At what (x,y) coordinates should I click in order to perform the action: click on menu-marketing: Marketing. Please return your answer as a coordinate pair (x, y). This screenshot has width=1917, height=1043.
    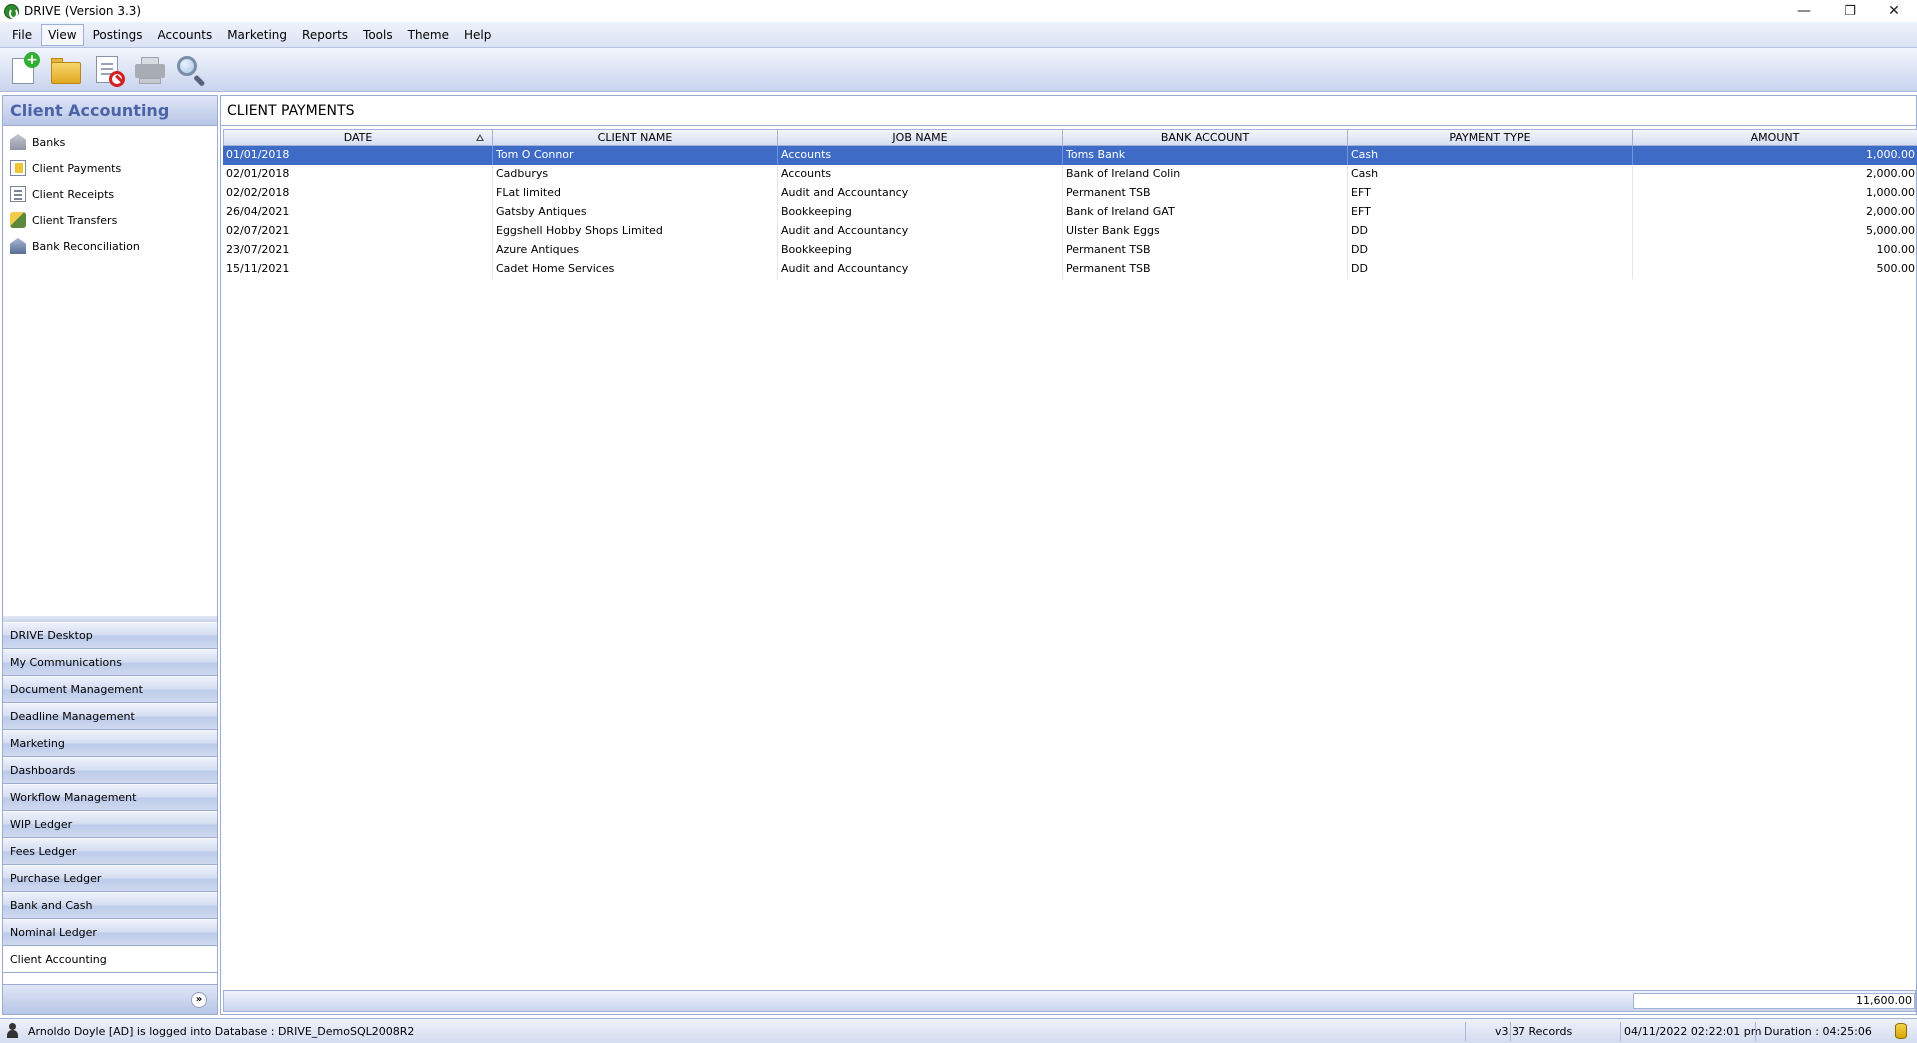
    Looking at the image, I should click on (257, 35).